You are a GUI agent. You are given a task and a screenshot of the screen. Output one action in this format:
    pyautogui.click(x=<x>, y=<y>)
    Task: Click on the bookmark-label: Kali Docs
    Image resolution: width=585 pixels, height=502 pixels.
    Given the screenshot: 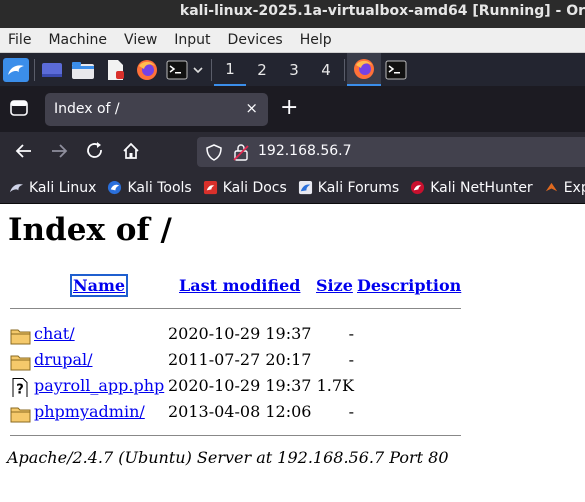 What is the action you would take?
    pyautogui.click(x=254, y=187)
    